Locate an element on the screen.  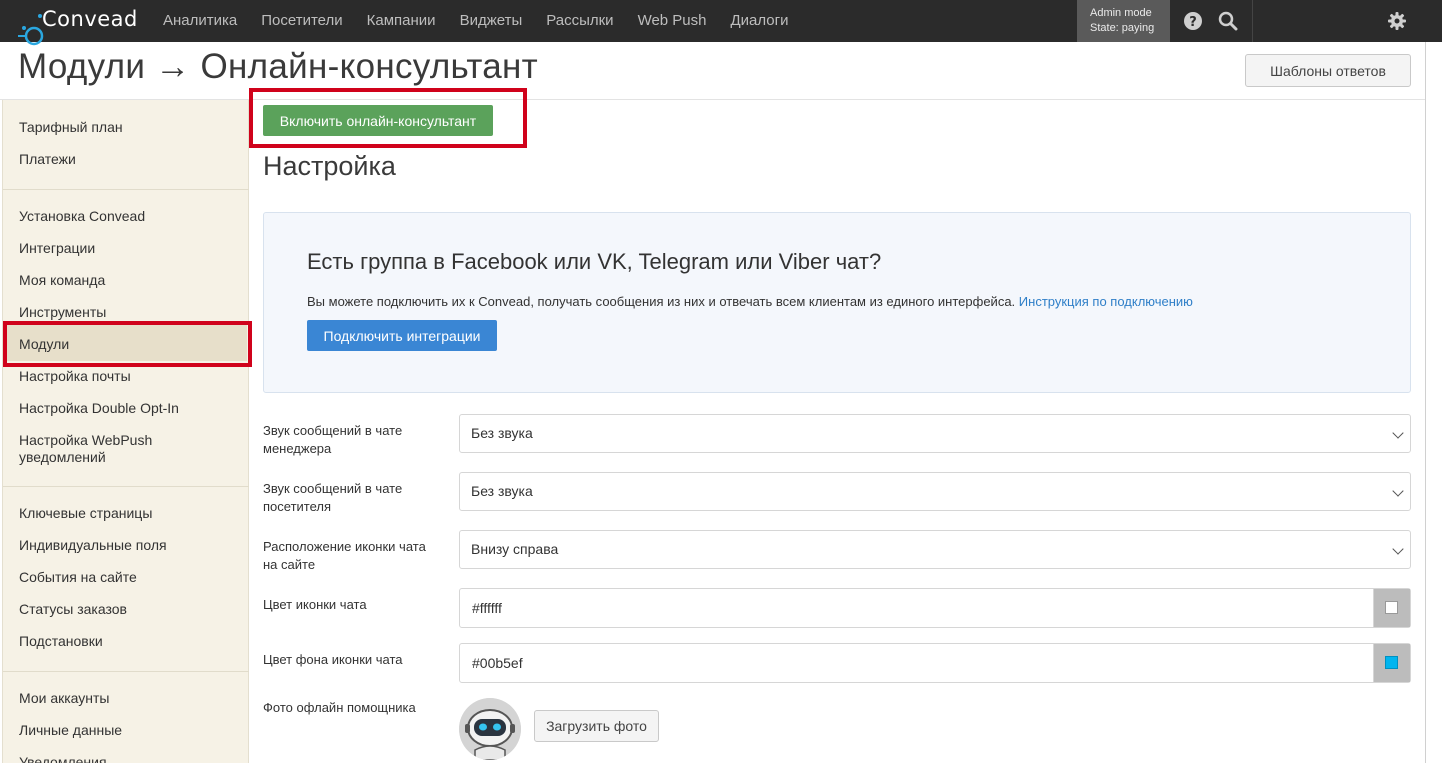
sidebar-item-double-opt-in: Настройка Double Opt-In is located at coordinates (99, 408).